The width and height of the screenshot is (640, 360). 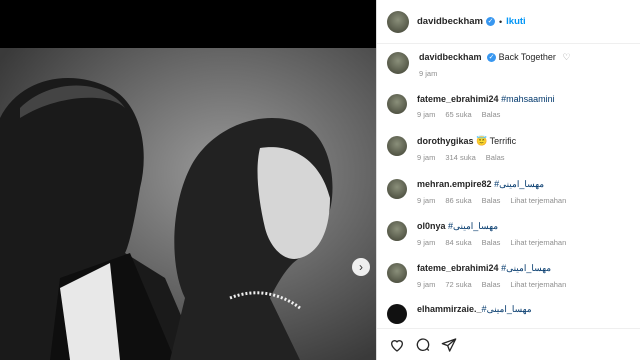 What do you see at coordinates (428, 73) in the screenshot?
I see `caption-time: 9 jam` at bounding box center [428, 73].